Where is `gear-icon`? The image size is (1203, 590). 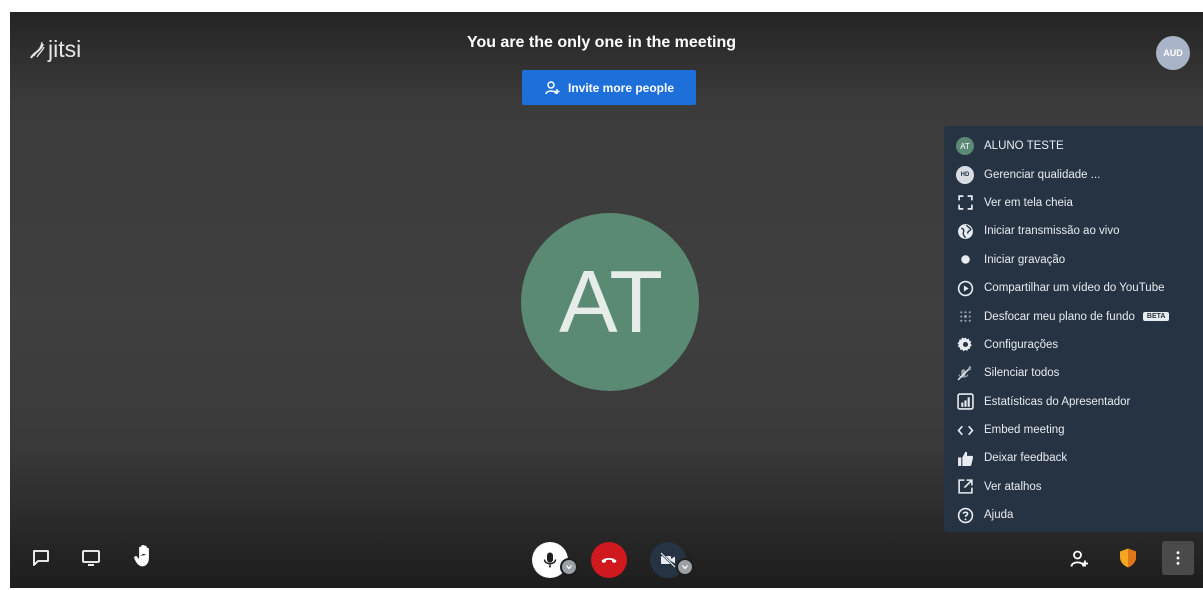
gear-icon is located at coordinates (964, 344).